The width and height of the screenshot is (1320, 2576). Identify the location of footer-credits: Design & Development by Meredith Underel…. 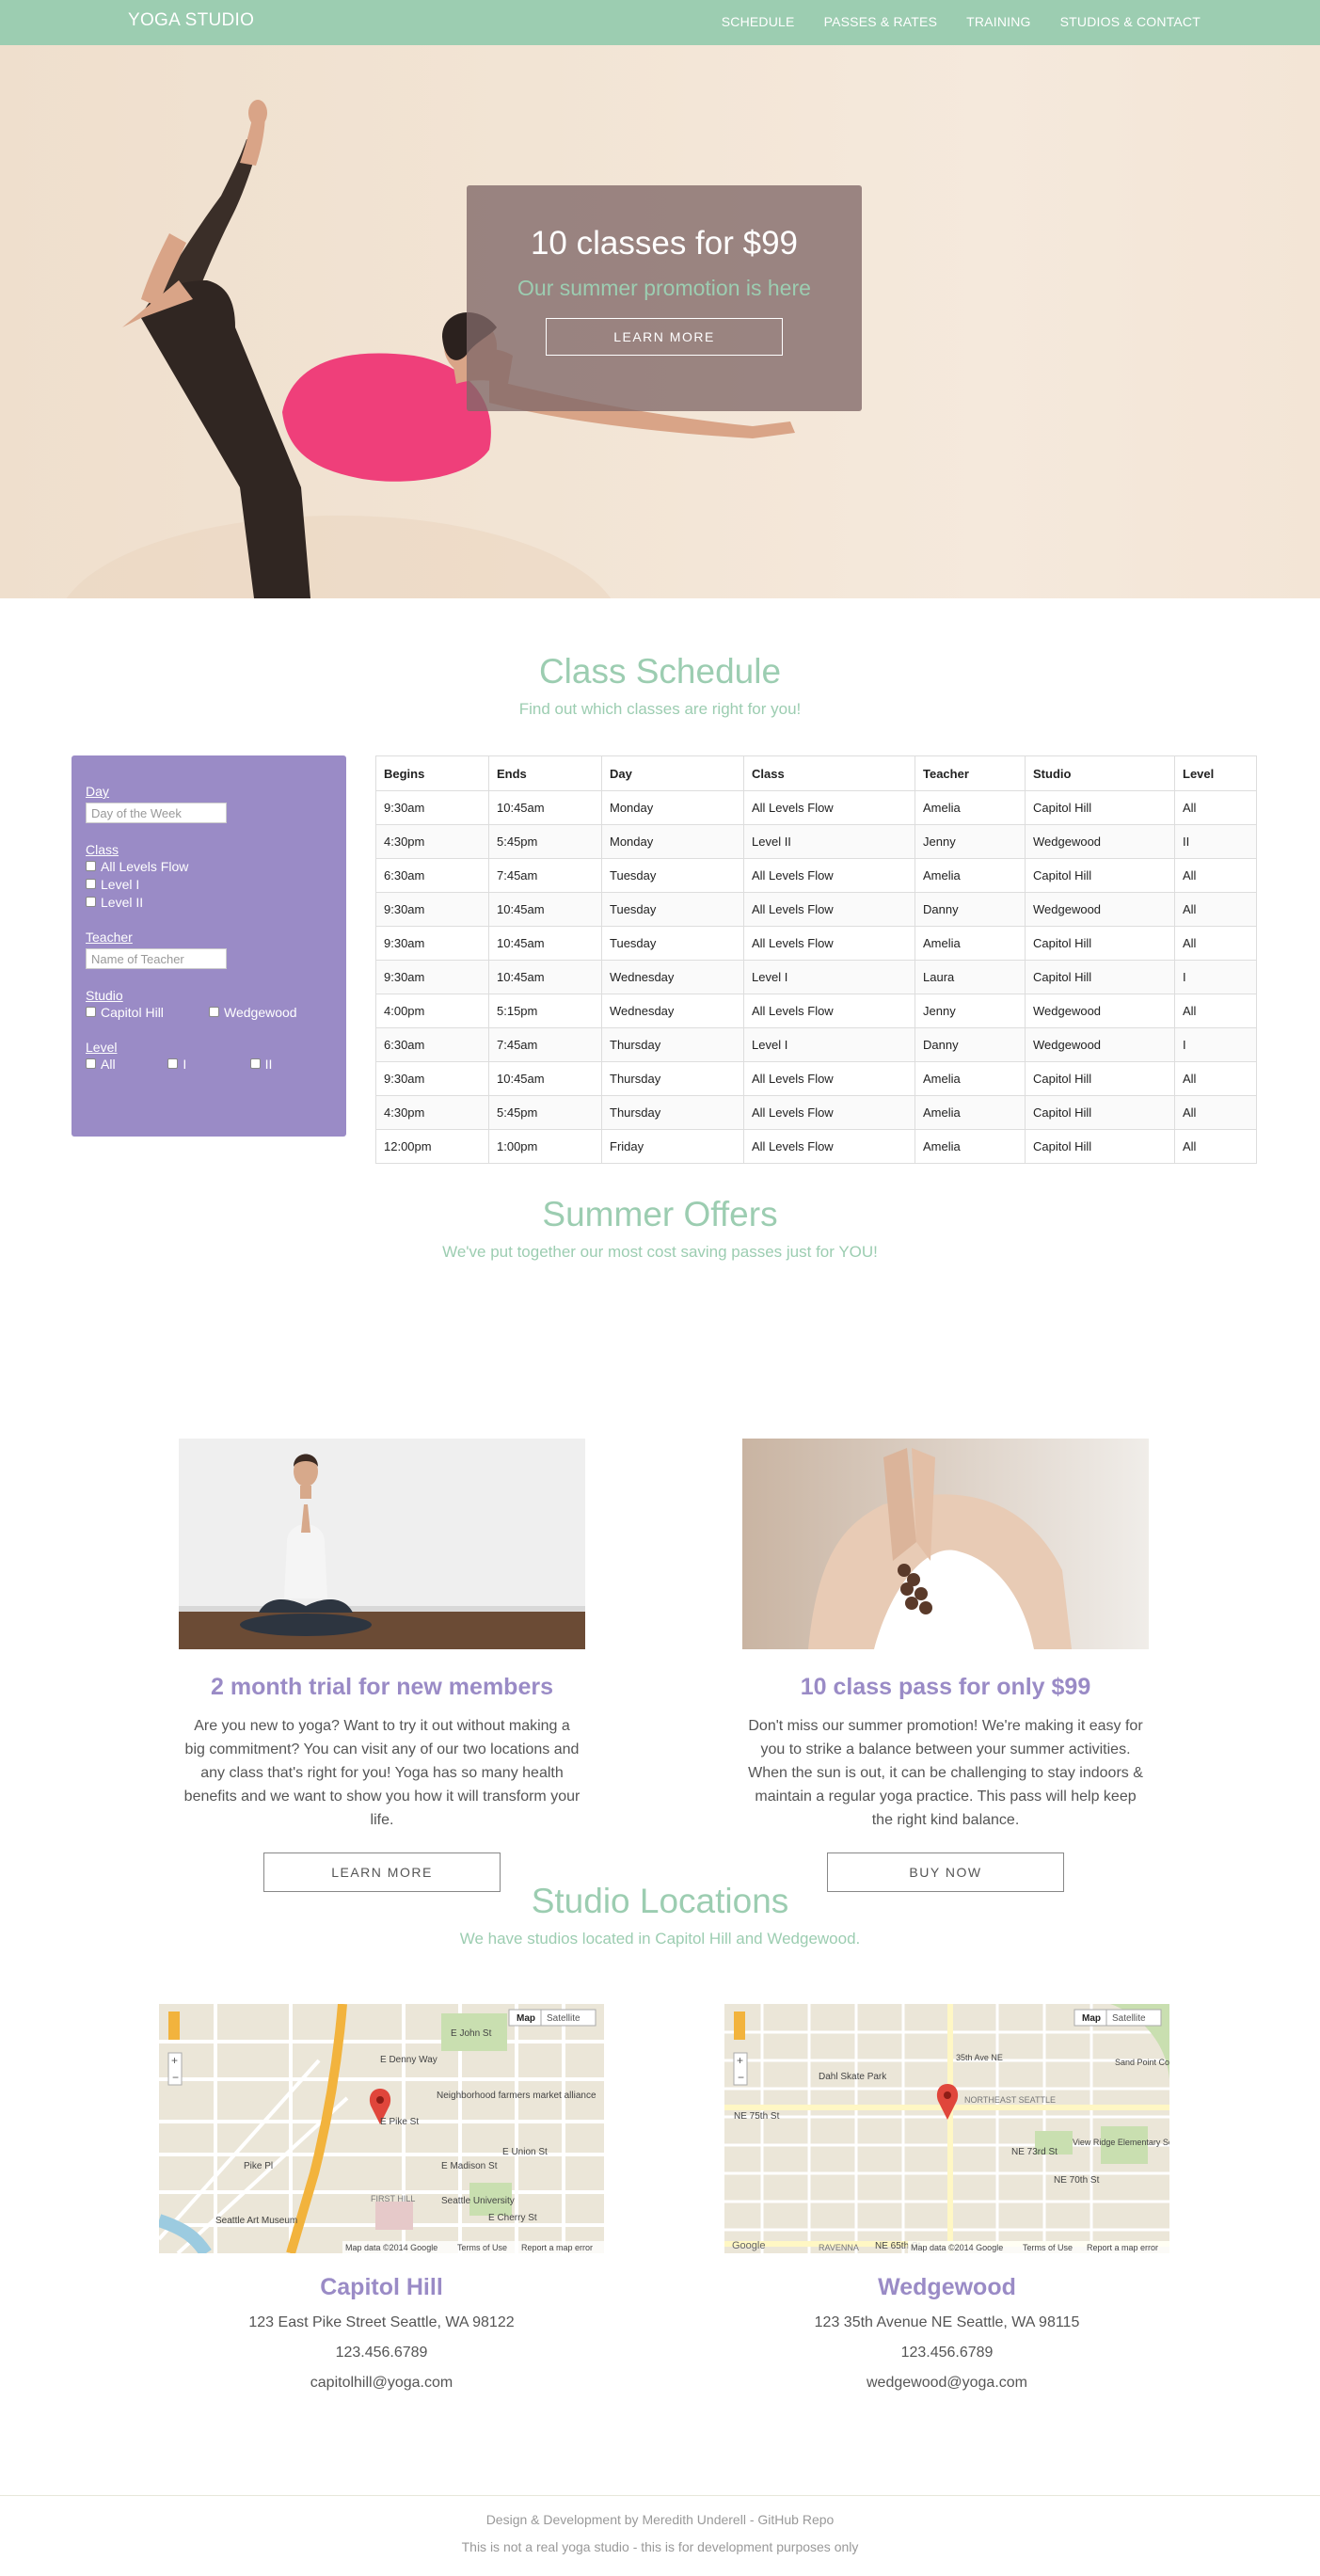
(660, 2519).